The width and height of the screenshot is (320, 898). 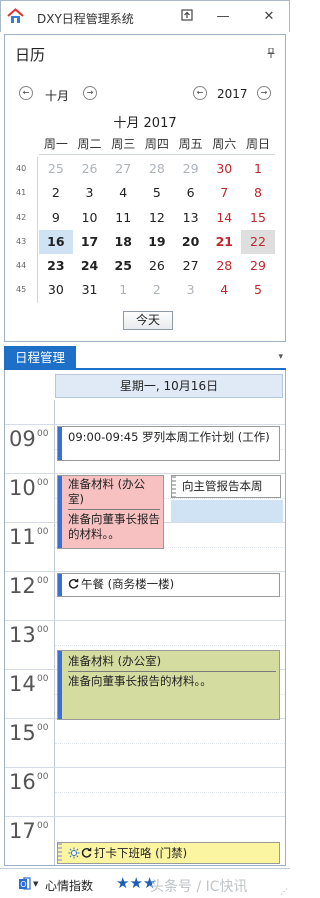 What do you see at coordinates (123, 242) in the screenshot?
I see `calendar-day: 18` at bounding box center [123, 242].